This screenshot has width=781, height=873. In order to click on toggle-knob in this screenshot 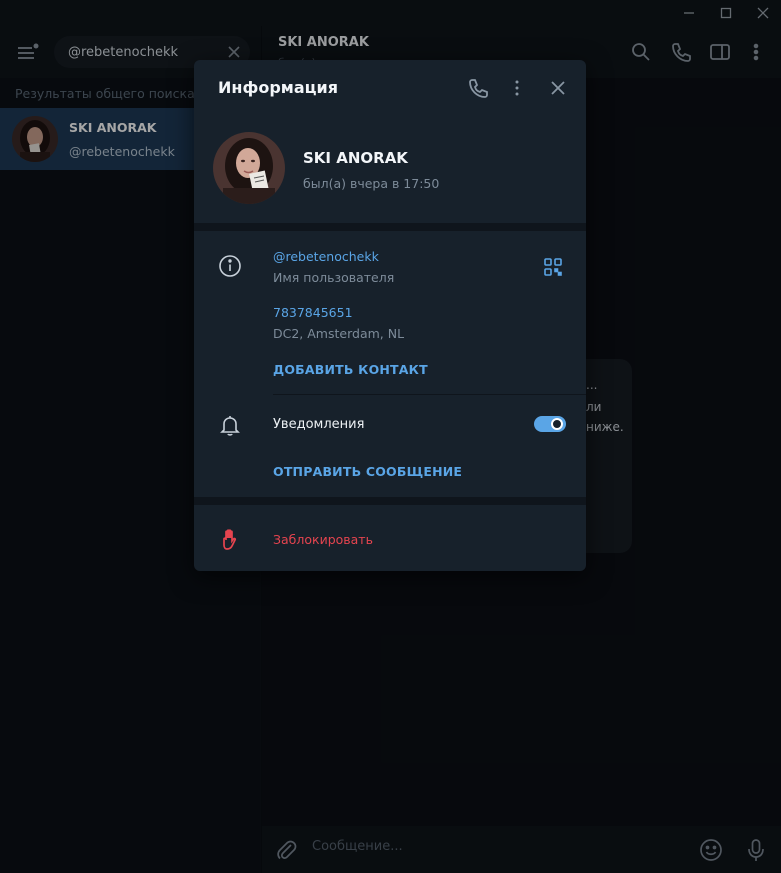, I will do `click(557, 424)`.